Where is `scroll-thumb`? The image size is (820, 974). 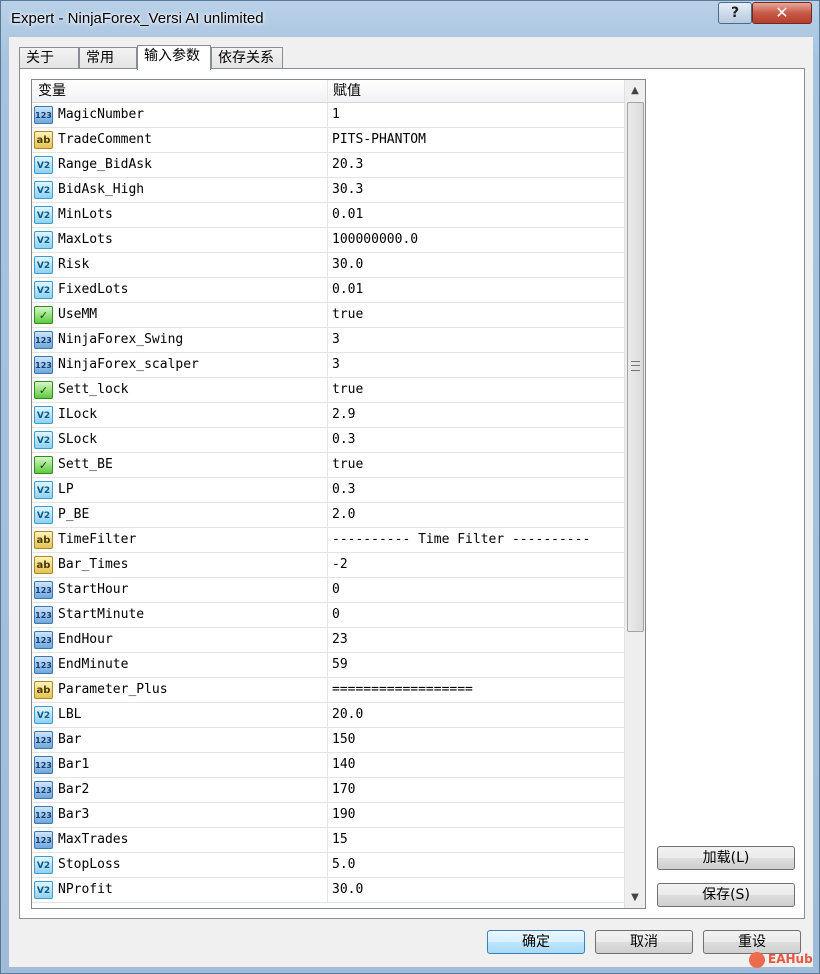
scroll-thumb is located at coordinates (635, 367).